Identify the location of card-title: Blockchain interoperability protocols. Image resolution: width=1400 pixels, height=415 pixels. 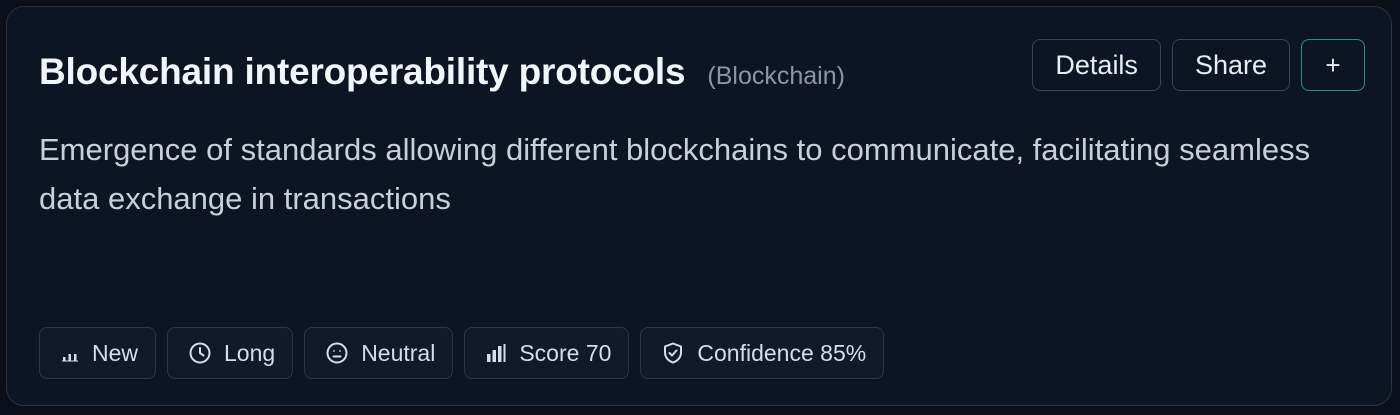
(362, 71).